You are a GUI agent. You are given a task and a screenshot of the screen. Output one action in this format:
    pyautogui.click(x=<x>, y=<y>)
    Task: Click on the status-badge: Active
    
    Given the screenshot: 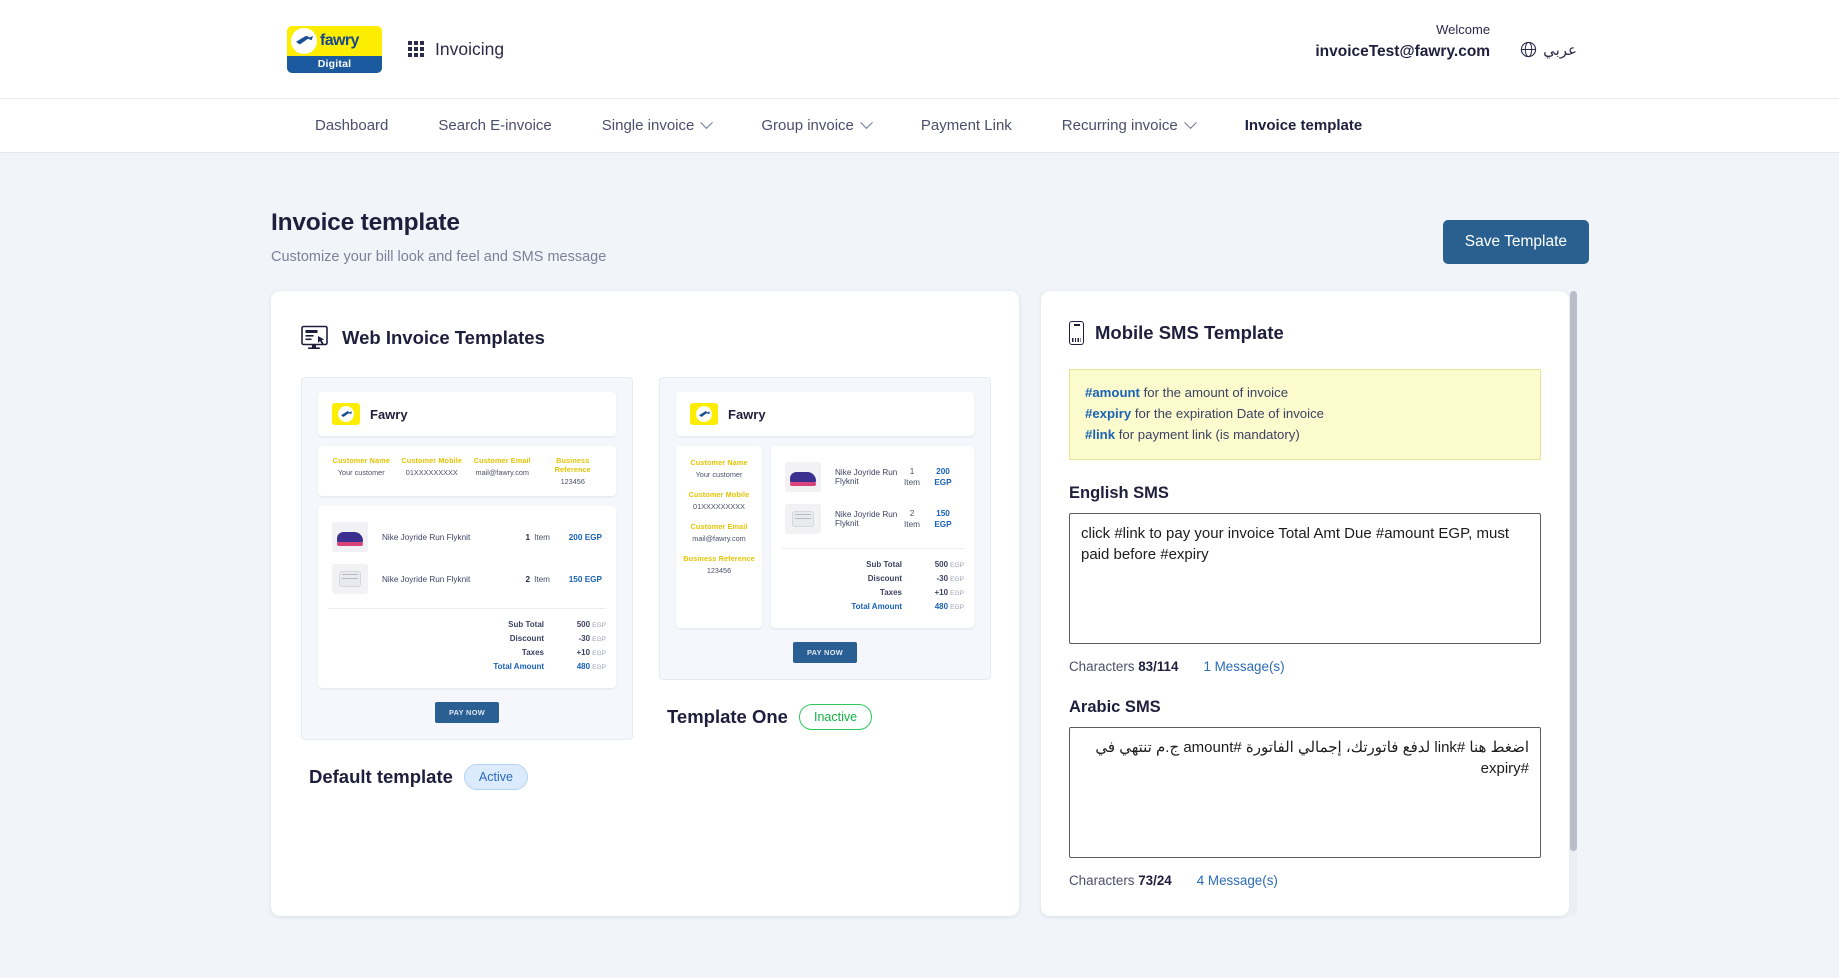 What is the action you would take?
    pyautogui.click(x=495, y=777)
    